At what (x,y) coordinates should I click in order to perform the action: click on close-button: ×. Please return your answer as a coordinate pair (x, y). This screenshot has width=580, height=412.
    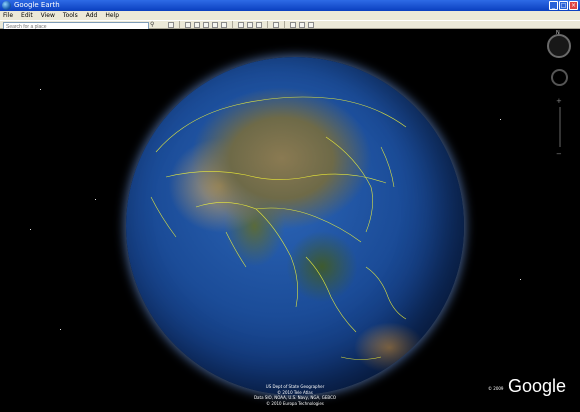
    Looking at the image, I should click on (573, 5).